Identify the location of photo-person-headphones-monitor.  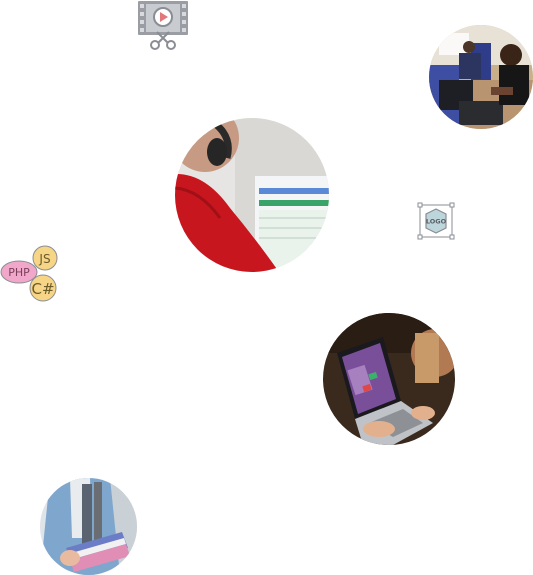
(252, 195).